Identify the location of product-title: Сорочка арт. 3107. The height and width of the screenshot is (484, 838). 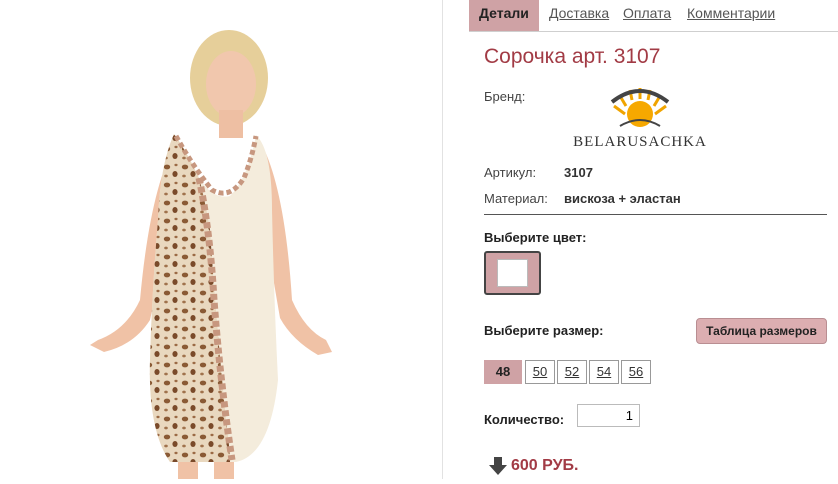
(572, 56).